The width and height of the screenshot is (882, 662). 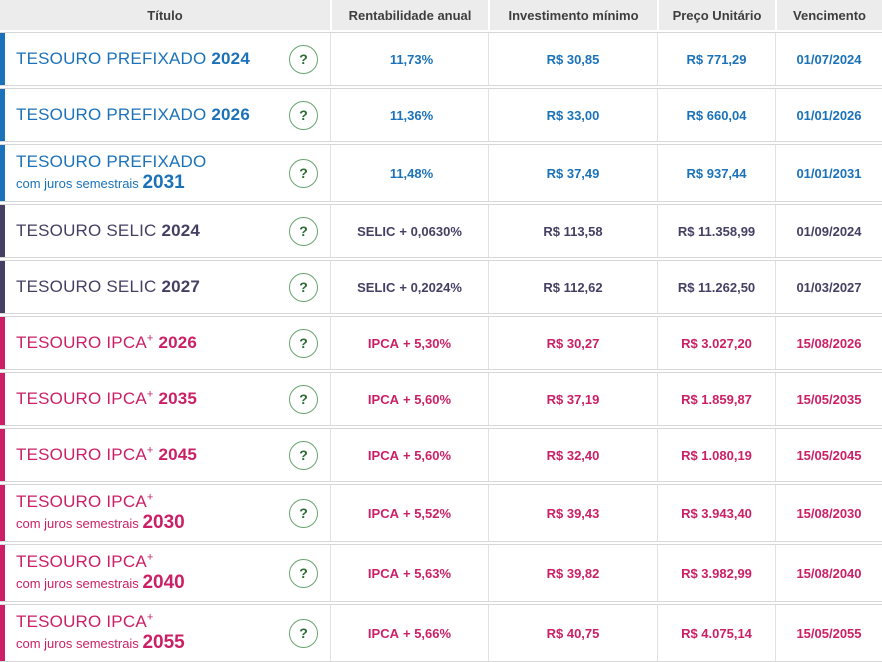 I want to click on annual-yield-cell: IPCA + 5,30%, so click(x=409, y=343).